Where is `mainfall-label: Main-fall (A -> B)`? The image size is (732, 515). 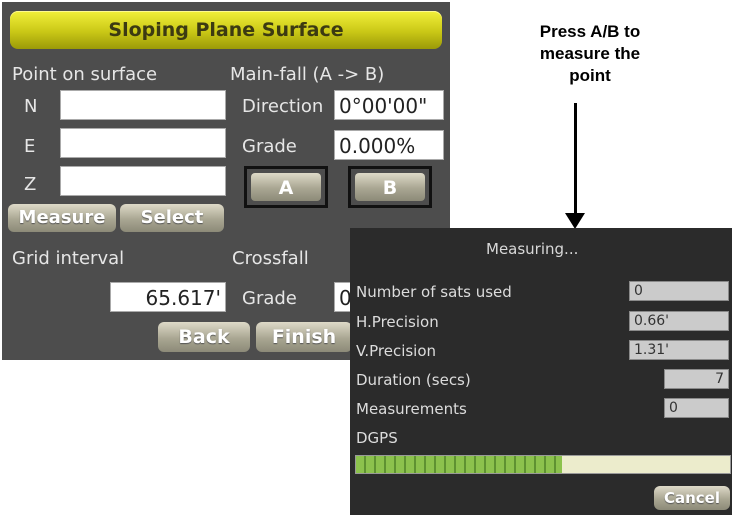
mainfall-label: Main-fall (A -> B) is located at coordinates (307, 74).